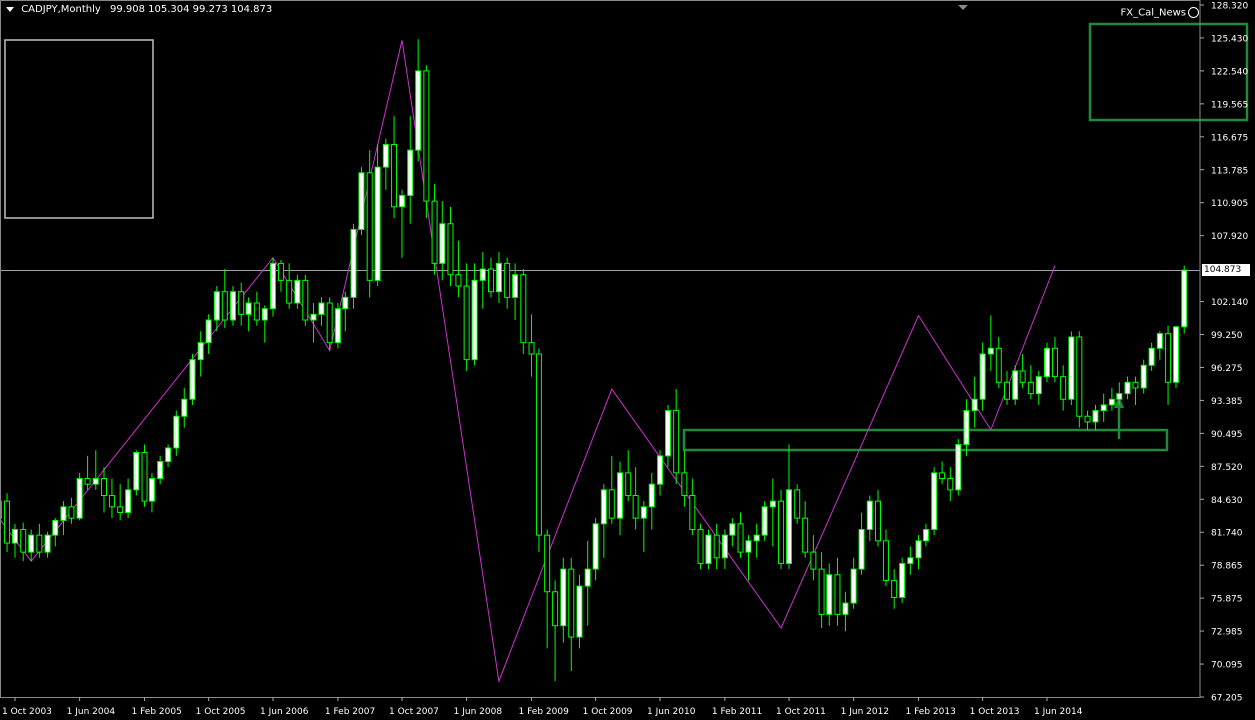 Image resolution: width=1255 pixels, height=720 pixels. Describe the element at coordinates (1227, 402) in the screenshot. I see `y-tick-label: 93.385` at that location.